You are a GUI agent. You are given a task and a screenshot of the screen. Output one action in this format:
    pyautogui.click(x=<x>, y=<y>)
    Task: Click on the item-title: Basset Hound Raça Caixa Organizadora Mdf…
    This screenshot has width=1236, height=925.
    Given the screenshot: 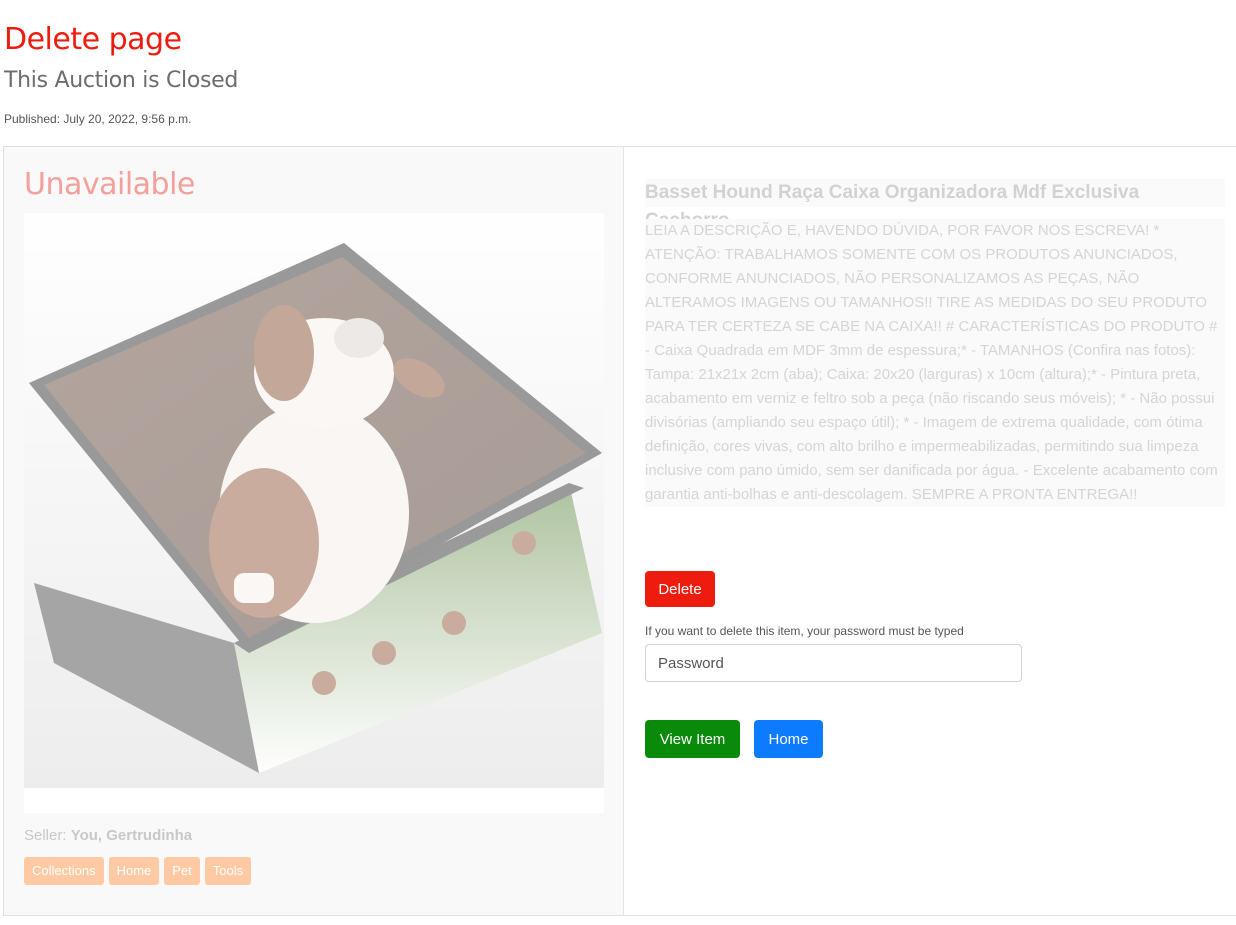 What is the action you would take?
    pyautogui.click(x=935, y=205)
    